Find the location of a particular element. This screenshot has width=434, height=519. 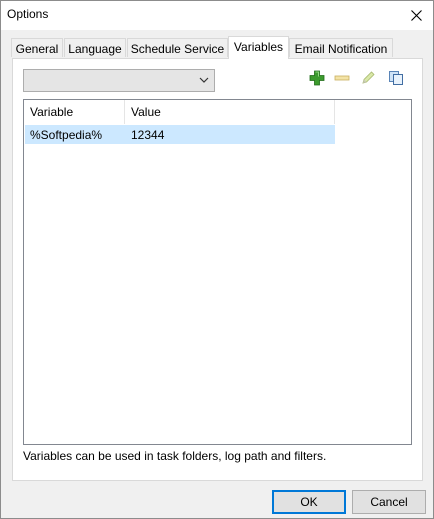

tab-label: Language is located at coordinates (95, 49).